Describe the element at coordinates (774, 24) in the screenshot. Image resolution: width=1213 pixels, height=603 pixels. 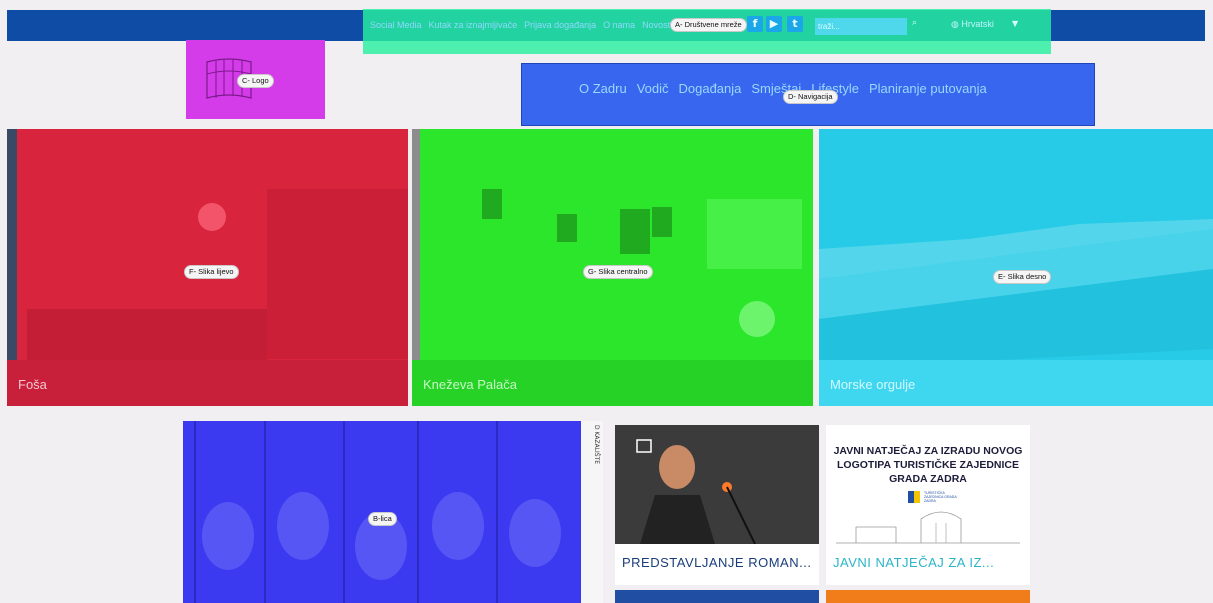
I see `youtube-icon: ▶` at that location.